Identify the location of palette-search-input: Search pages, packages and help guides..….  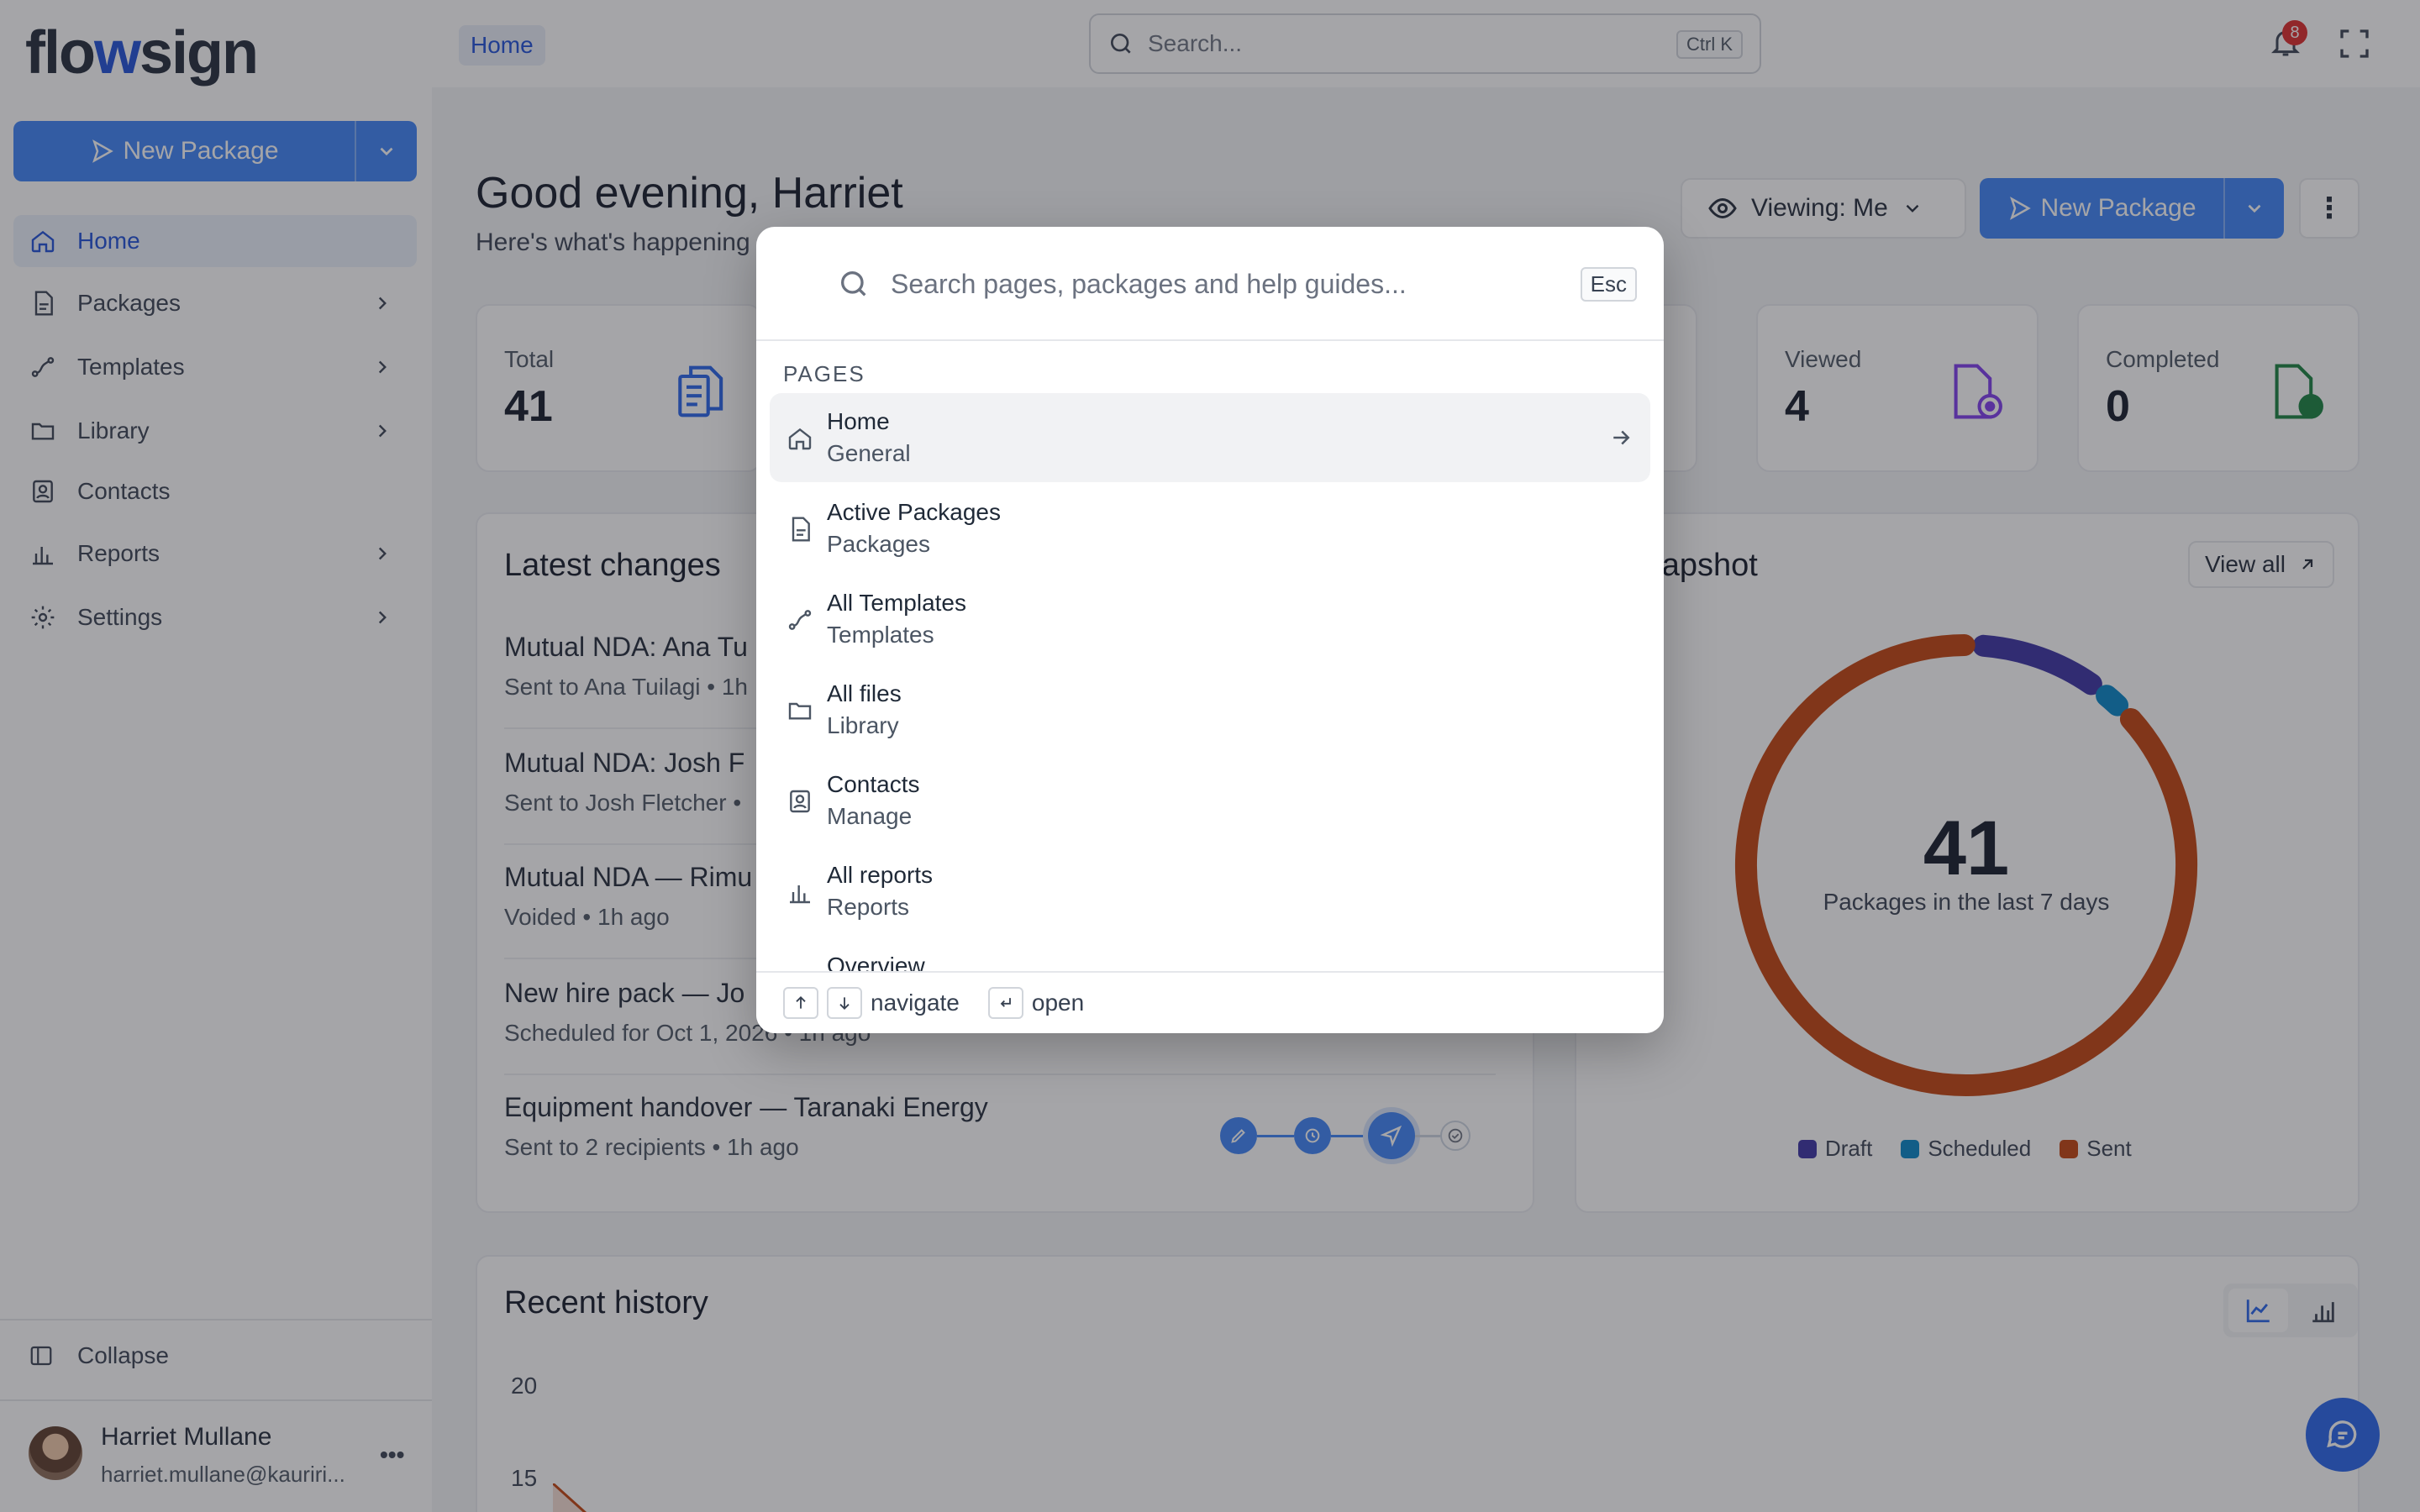
(1149, 284).